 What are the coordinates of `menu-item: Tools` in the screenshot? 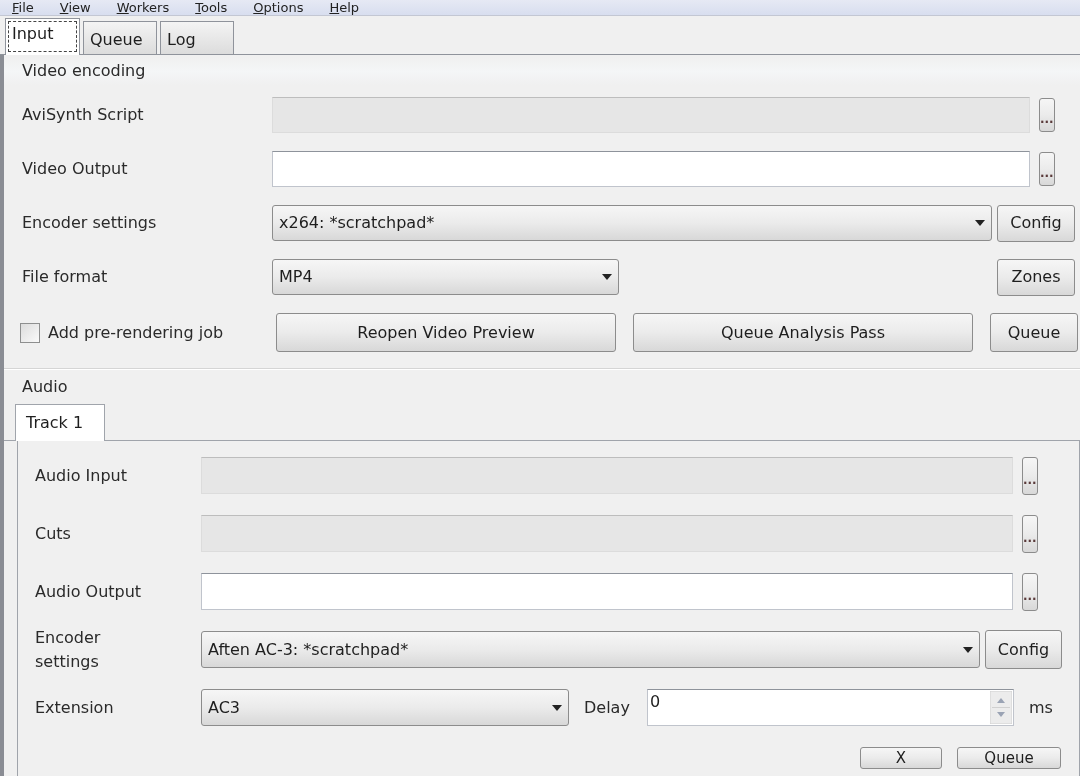 It's located at (211, 7).